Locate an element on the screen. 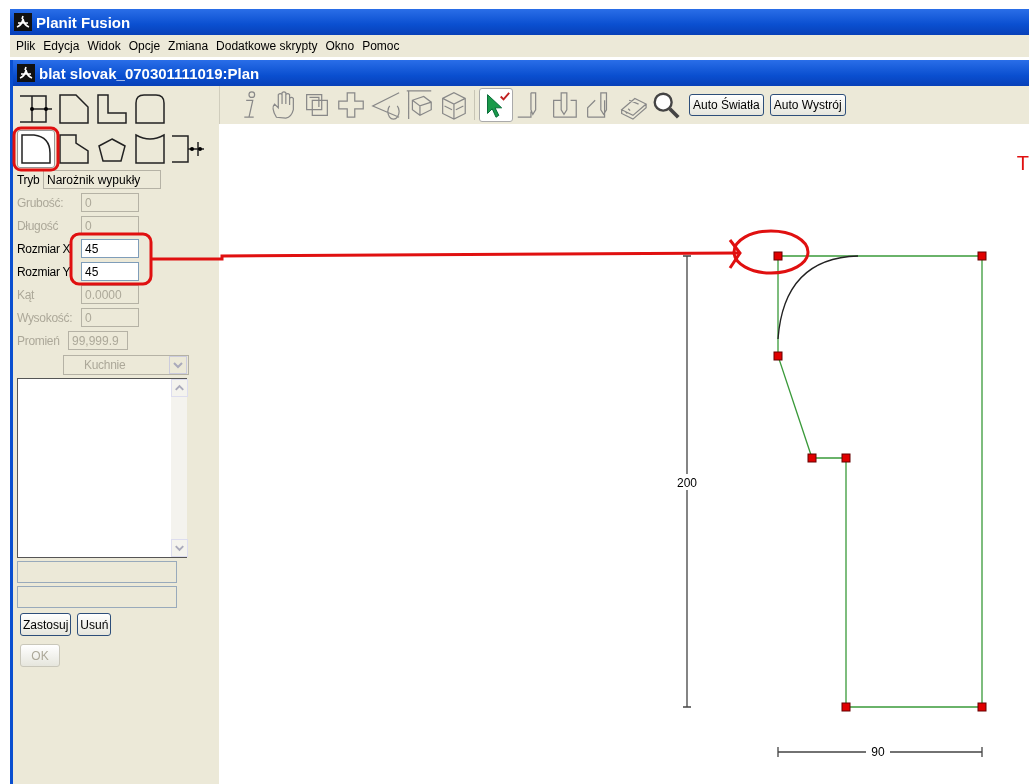 This screenshot has height=784, width=1029. highlight-box is located at coordinates (36, 149).